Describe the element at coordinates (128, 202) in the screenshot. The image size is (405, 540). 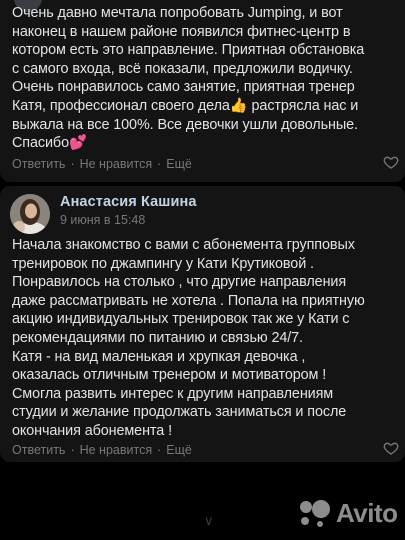
I see `author-name: Анастасия Кашина` at that location.